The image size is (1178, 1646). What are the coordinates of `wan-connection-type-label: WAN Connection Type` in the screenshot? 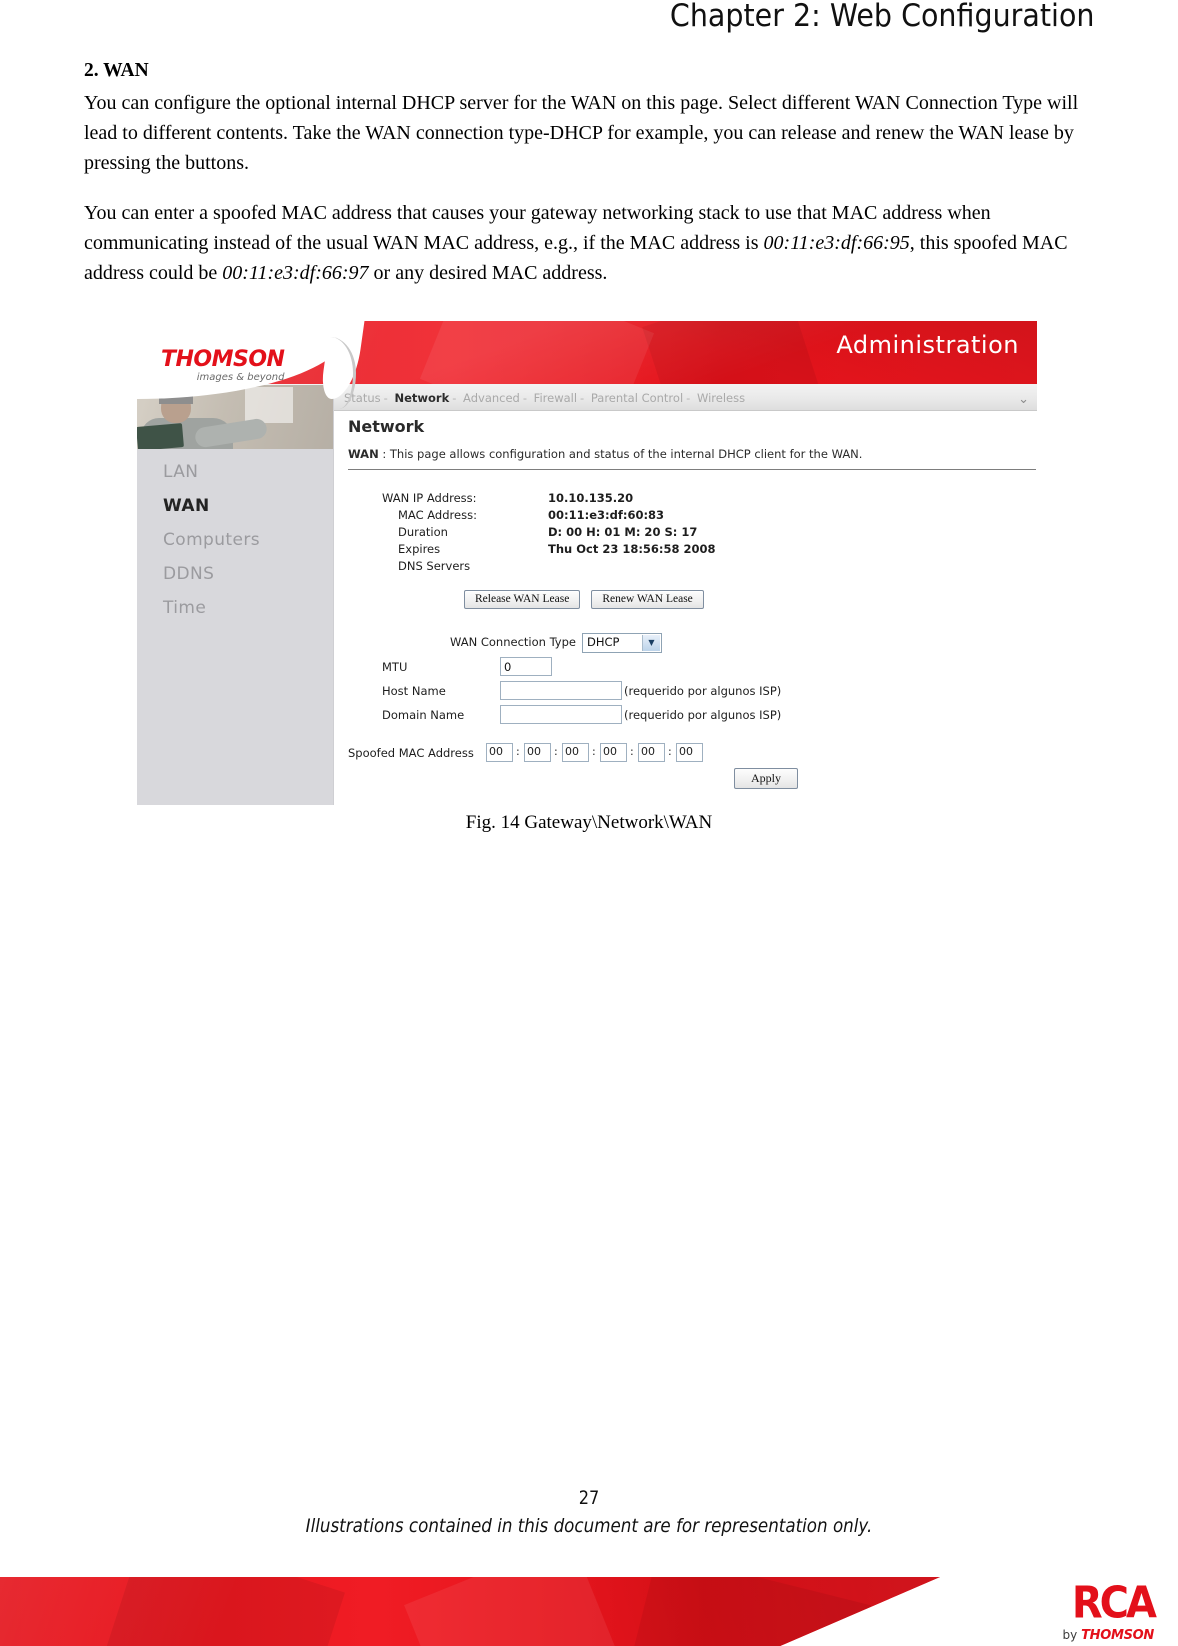 It's located at (512, 642).